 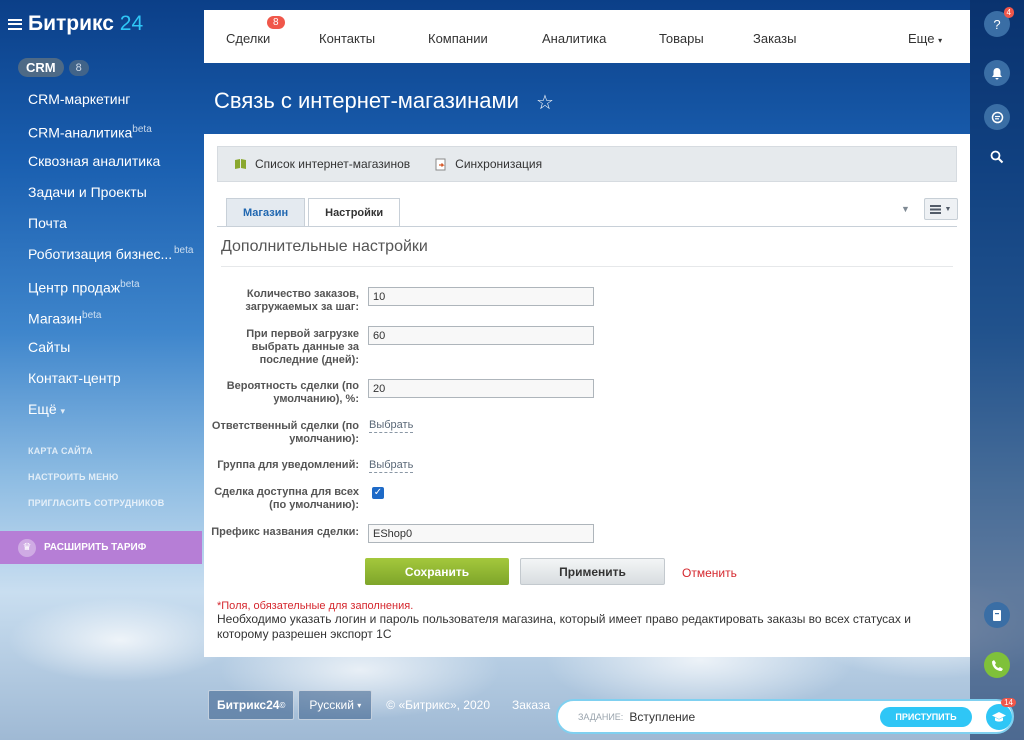 What do you see at coordinates (997, 157) in the screenshot?
I see `search-button` at bounding box center [997, 157].